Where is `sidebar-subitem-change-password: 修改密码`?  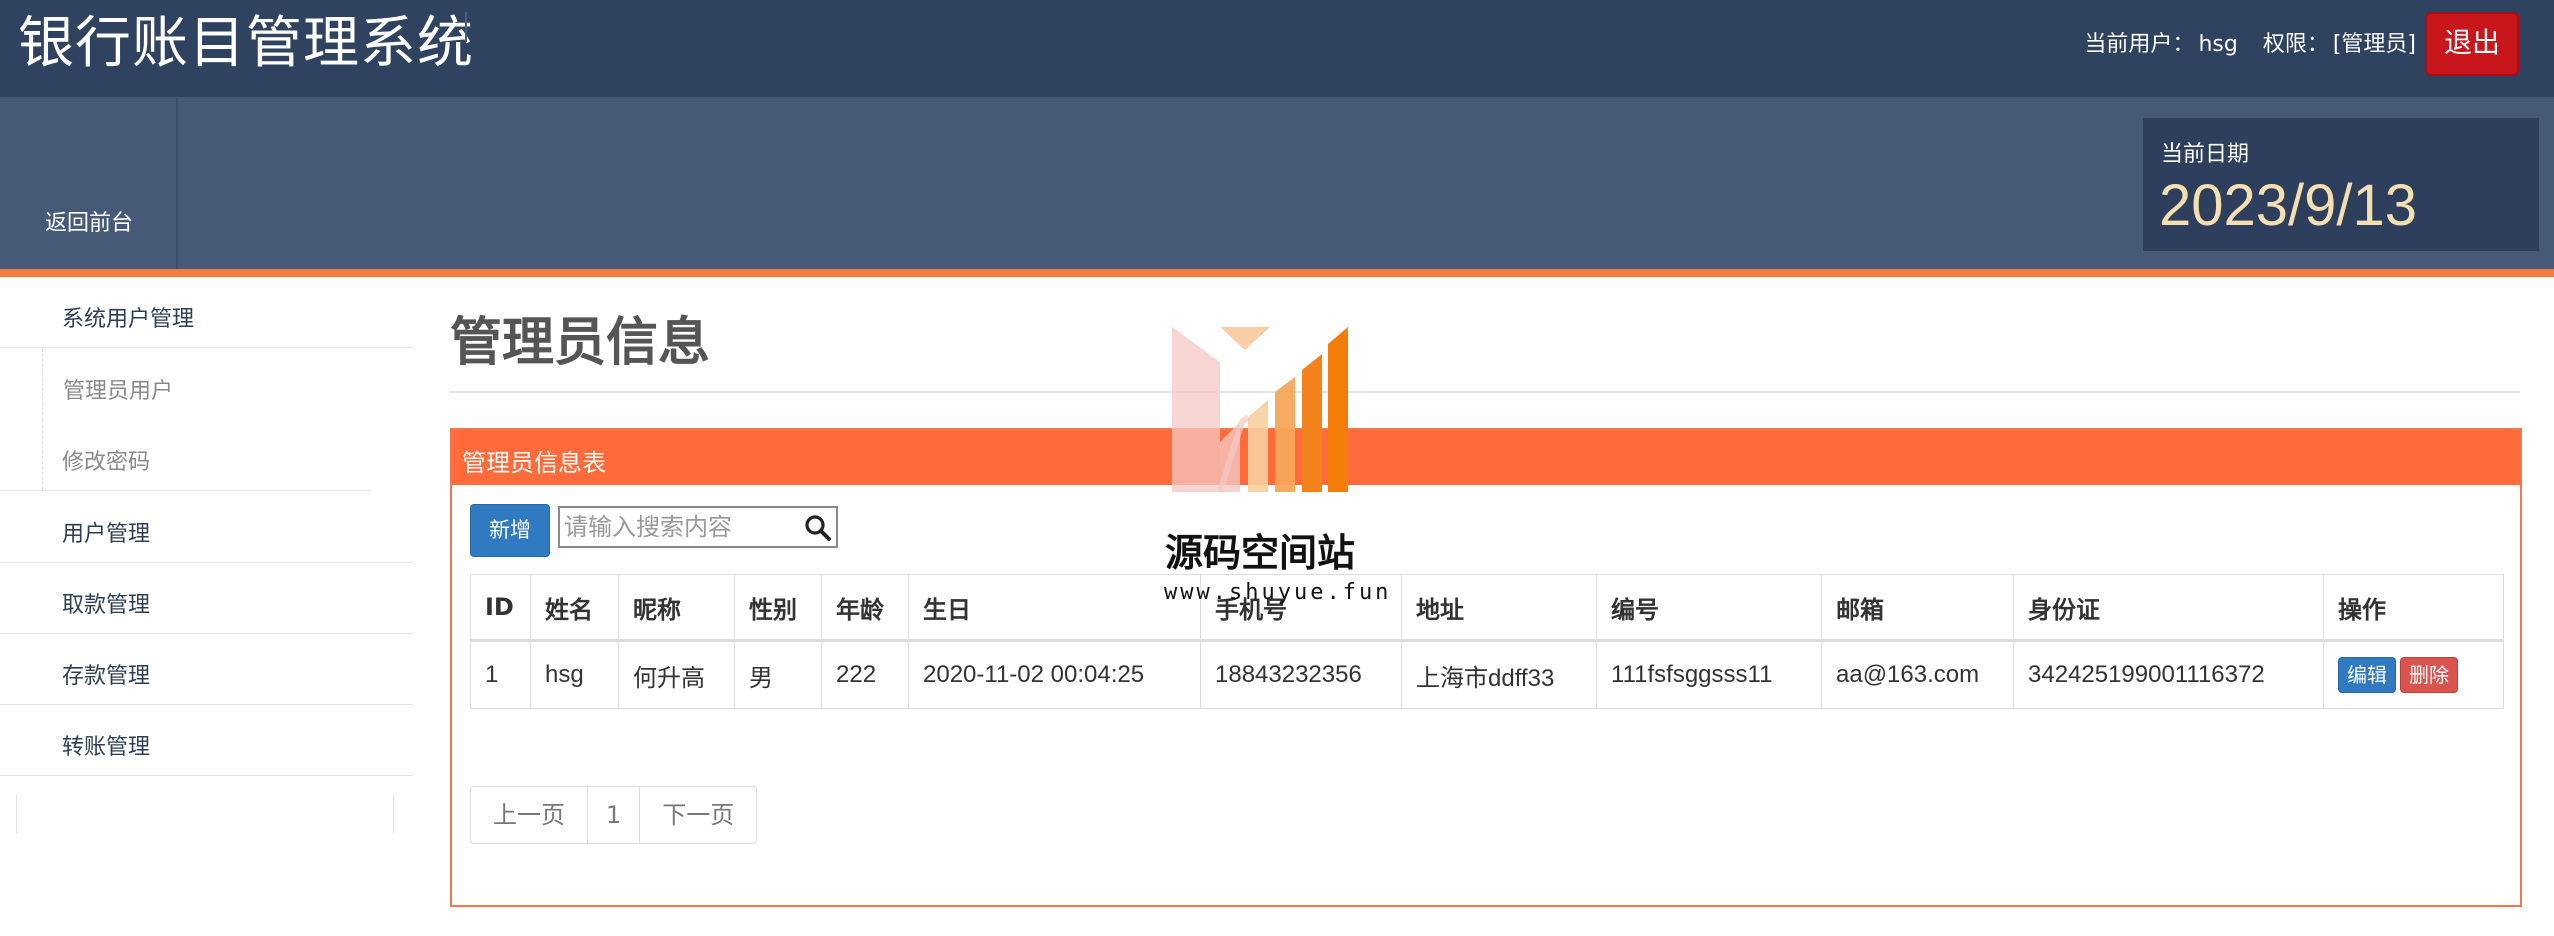
sidebar-subitem-change-password: 修改密码 is located at coordinates (185, 455).